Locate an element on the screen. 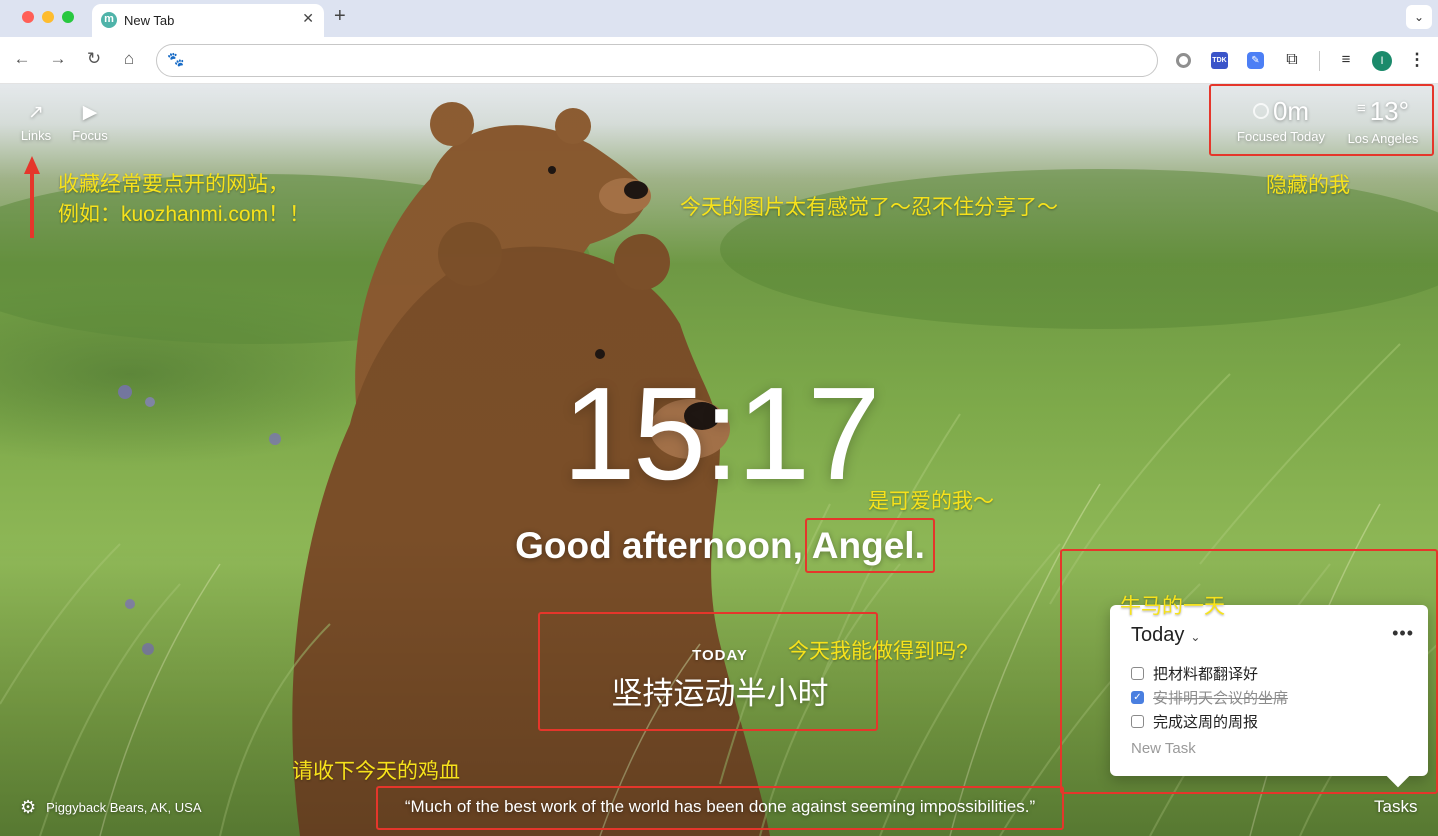  external-link-icon: ↗ is located at coordinates (36, 112).